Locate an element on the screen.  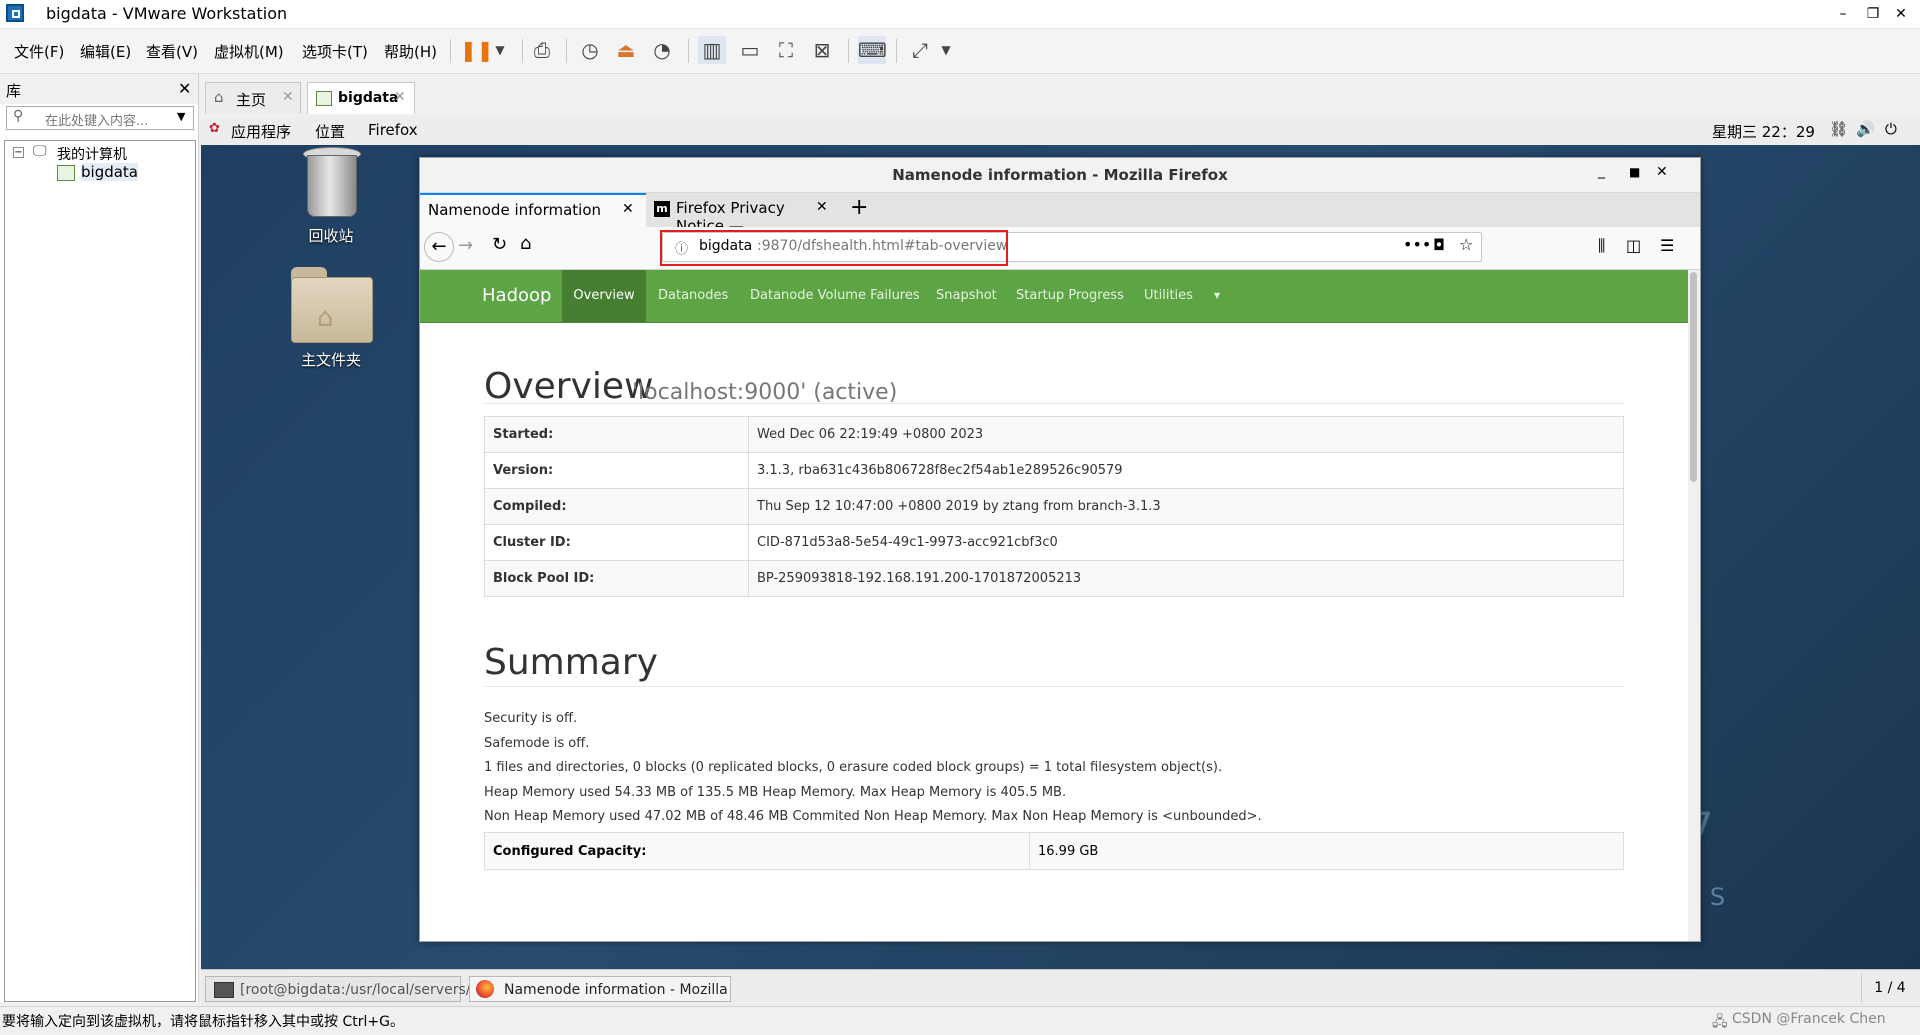
page-actions-icon: ••• is located at coordinates (1417, 244).